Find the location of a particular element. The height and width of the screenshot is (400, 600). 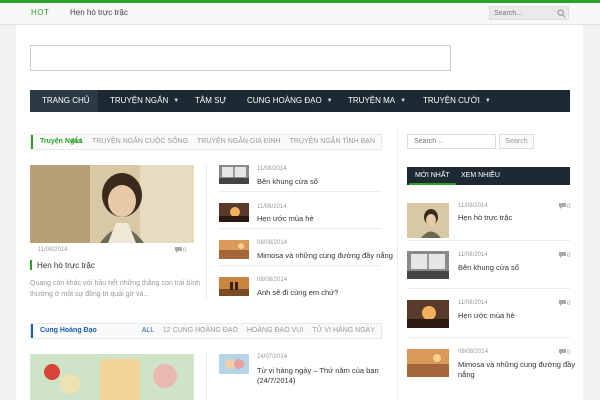

nav-label: TRUYỆN NGẮN is located at coordinates (139, 100).